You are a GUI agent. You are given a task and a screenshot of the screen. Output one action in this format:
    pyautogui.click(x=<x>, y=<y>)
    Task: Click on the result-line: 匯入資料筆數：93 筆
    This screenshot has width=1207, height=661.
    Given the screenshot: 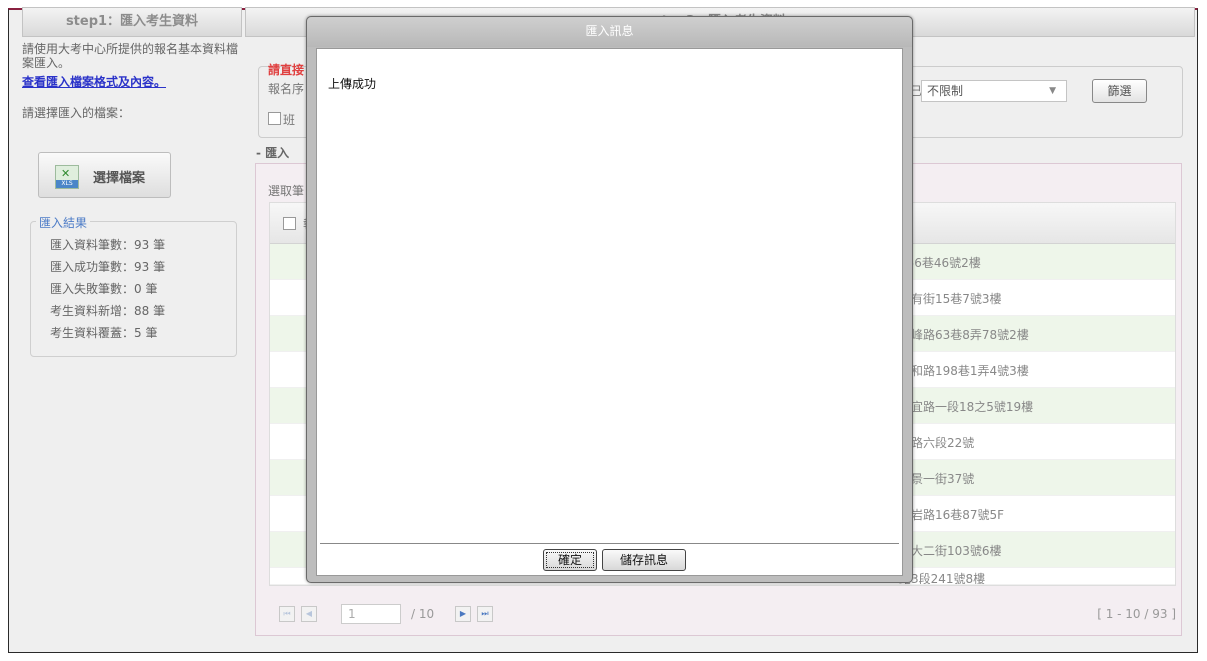 What is the action you would take?
    pyautogui.click(x=108, y=245)
    